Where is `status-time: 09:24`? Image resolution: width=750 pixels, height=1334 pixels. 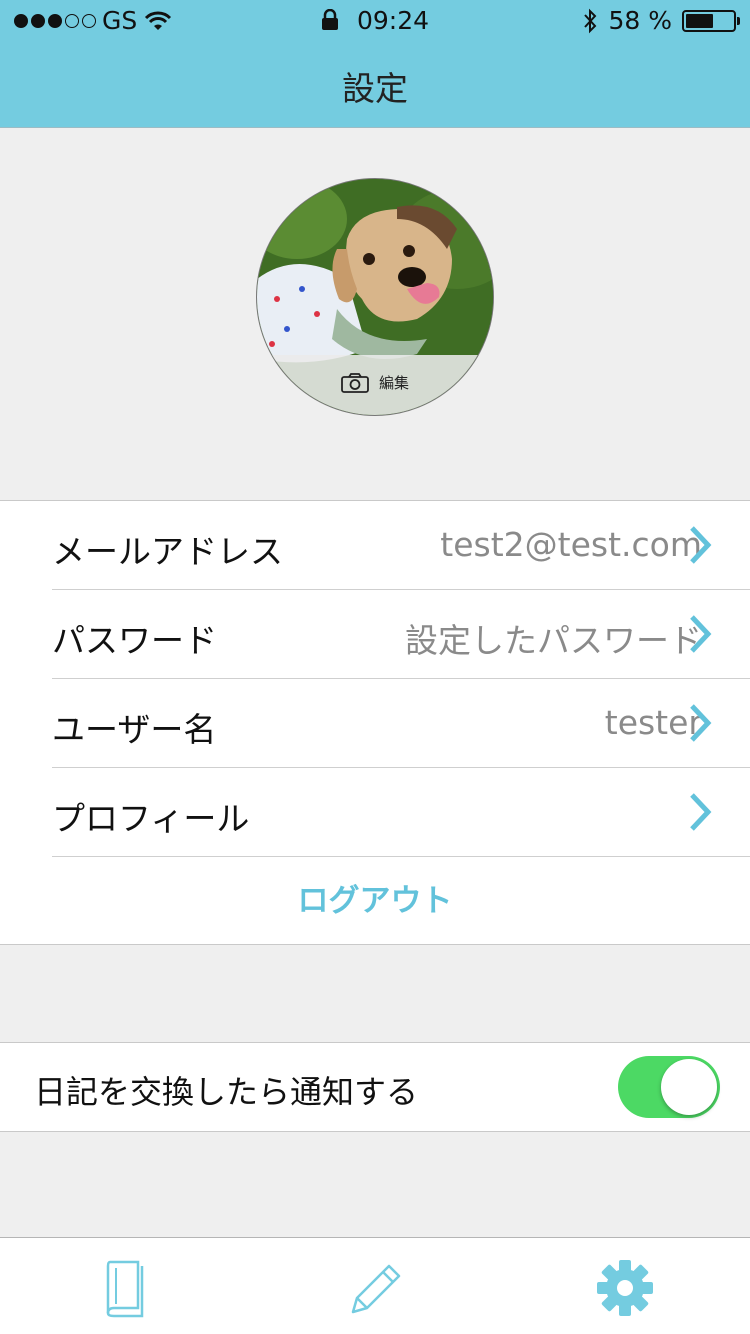 status-time: 09:24 is located at coordinates (392, 20).